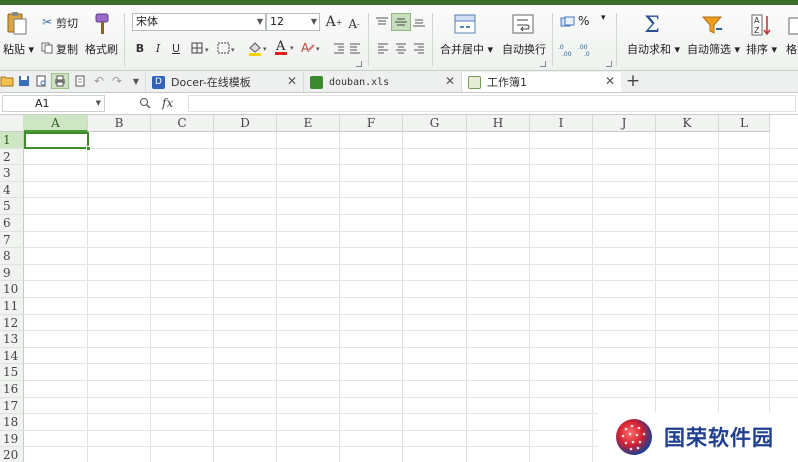 The image size is (798, 462). What do you see at coordinates (371, 123) in the screenshot?
I see `column-header-f: F` at bounding box center [371, 123].